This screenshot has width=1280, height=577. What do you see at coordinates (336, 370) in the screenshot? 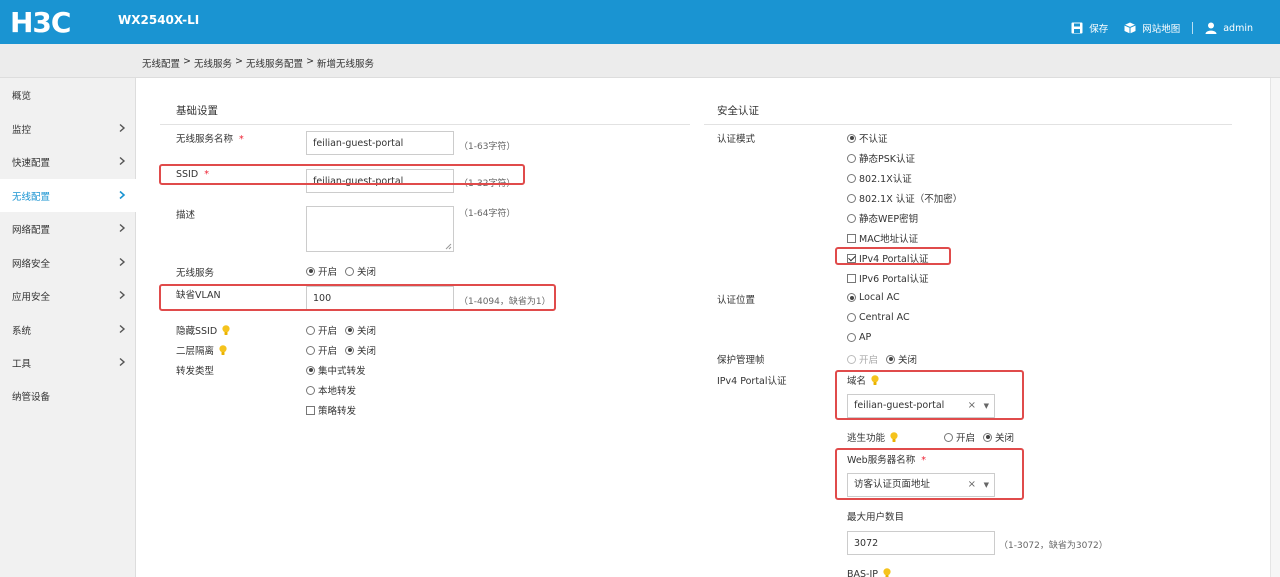
I see `forward-central-option: 集中式转发` at bounding box center [336, 370].